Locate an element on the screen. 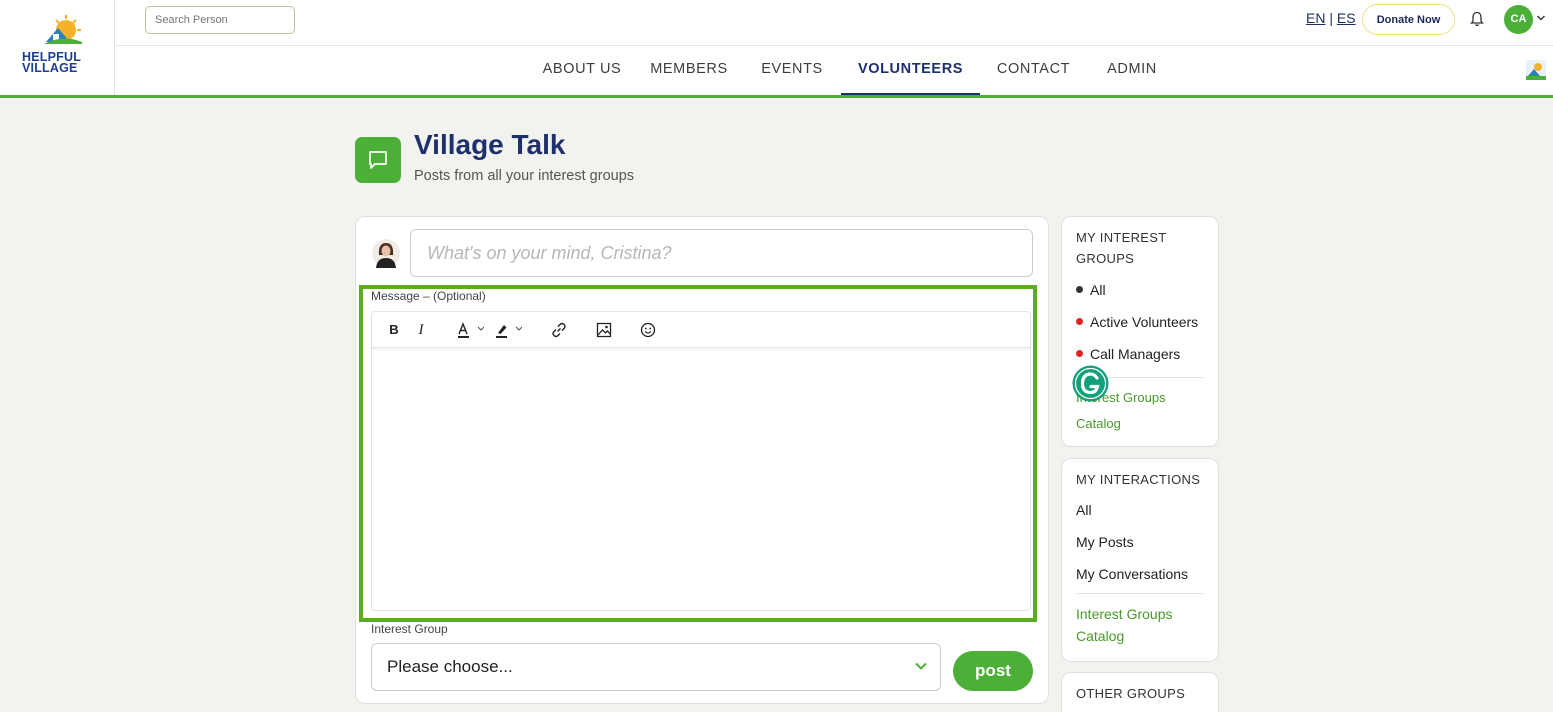  top-utility-bar: EN | ES Donate Now CA is located at coordinates (834, 23).